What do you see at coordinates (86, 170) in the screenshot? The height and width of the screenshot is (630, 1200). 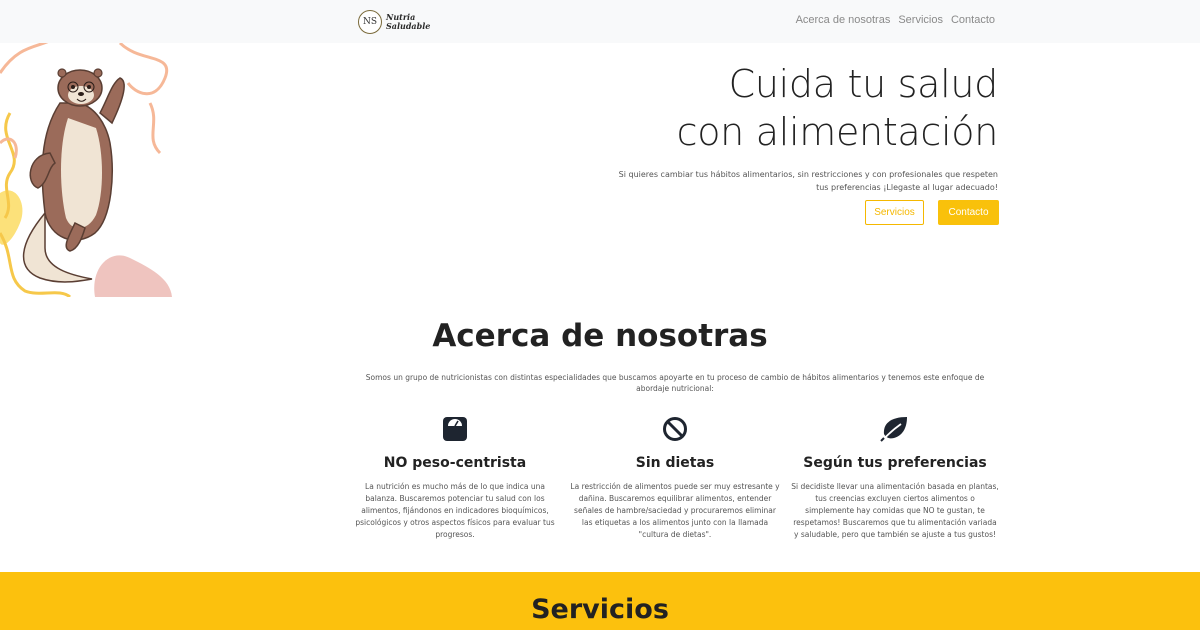 I see `otter-illustration` at bounding box center [86, 170].